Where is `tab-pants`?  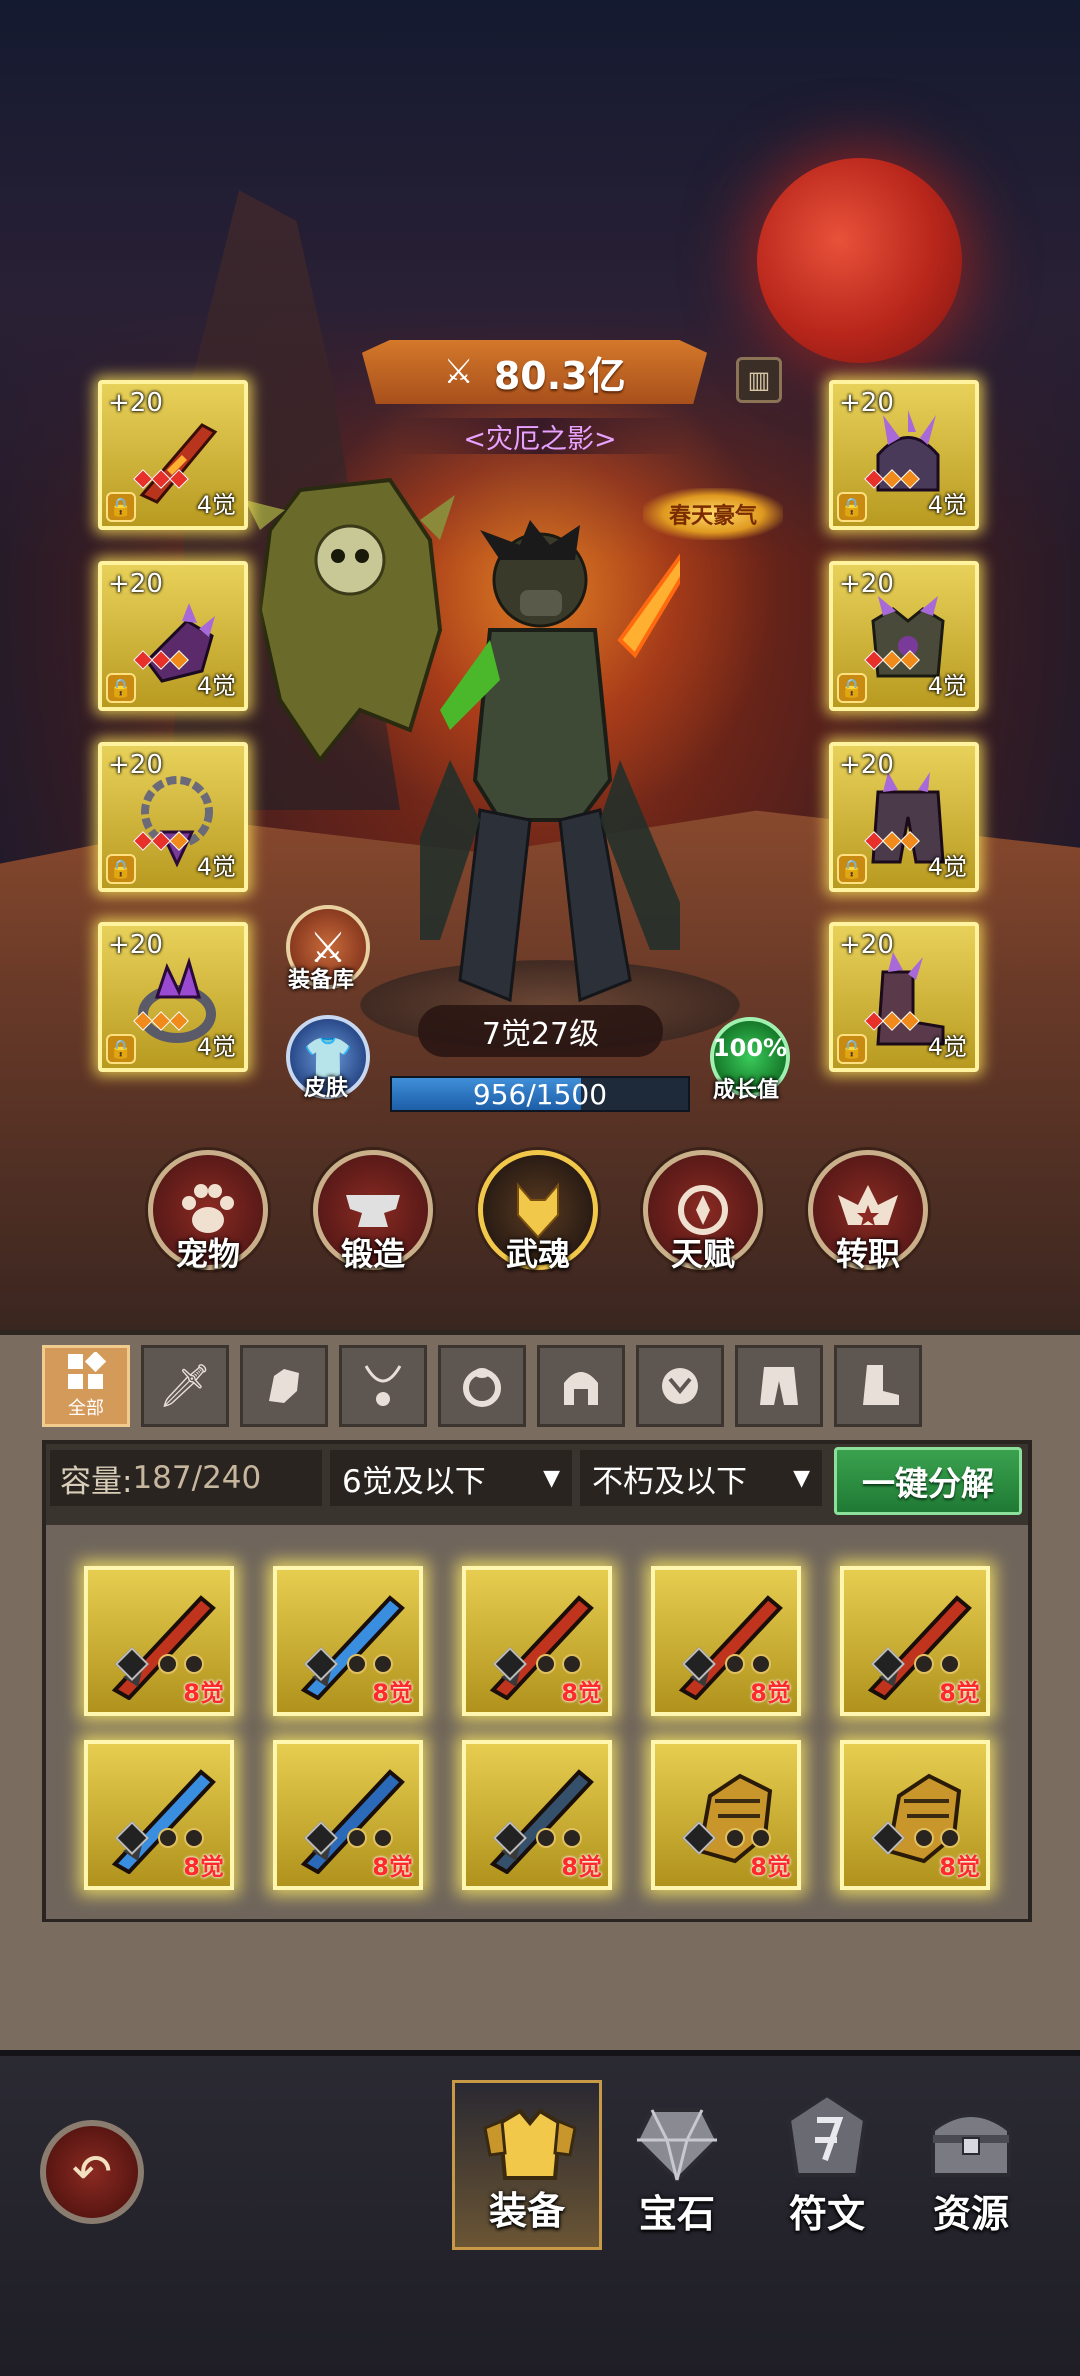
tab-pants is located at coordinates (779, 1386).